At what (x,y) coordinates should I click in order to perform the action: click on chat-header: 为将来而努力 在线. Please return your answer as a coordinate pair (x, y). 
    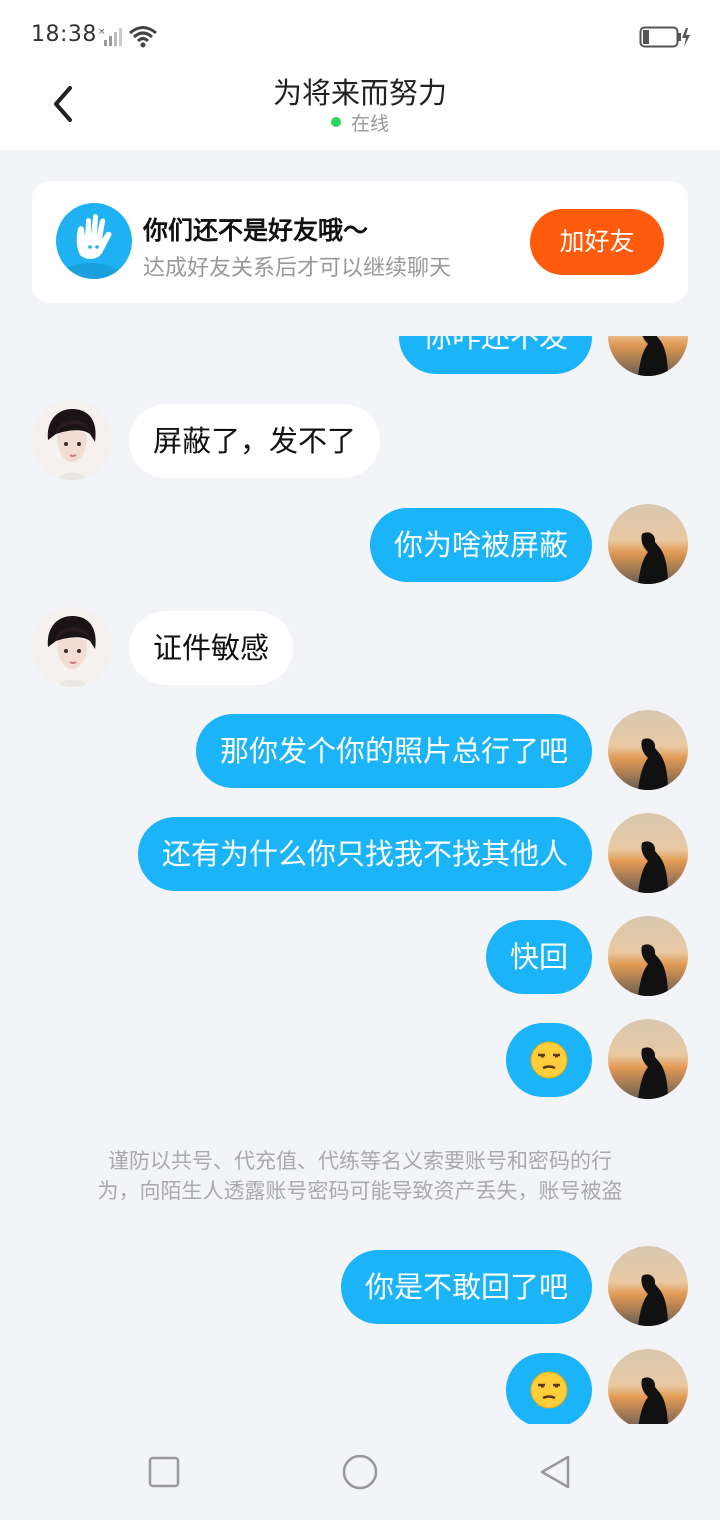
    Looking at the image, I should click on (360, 106).